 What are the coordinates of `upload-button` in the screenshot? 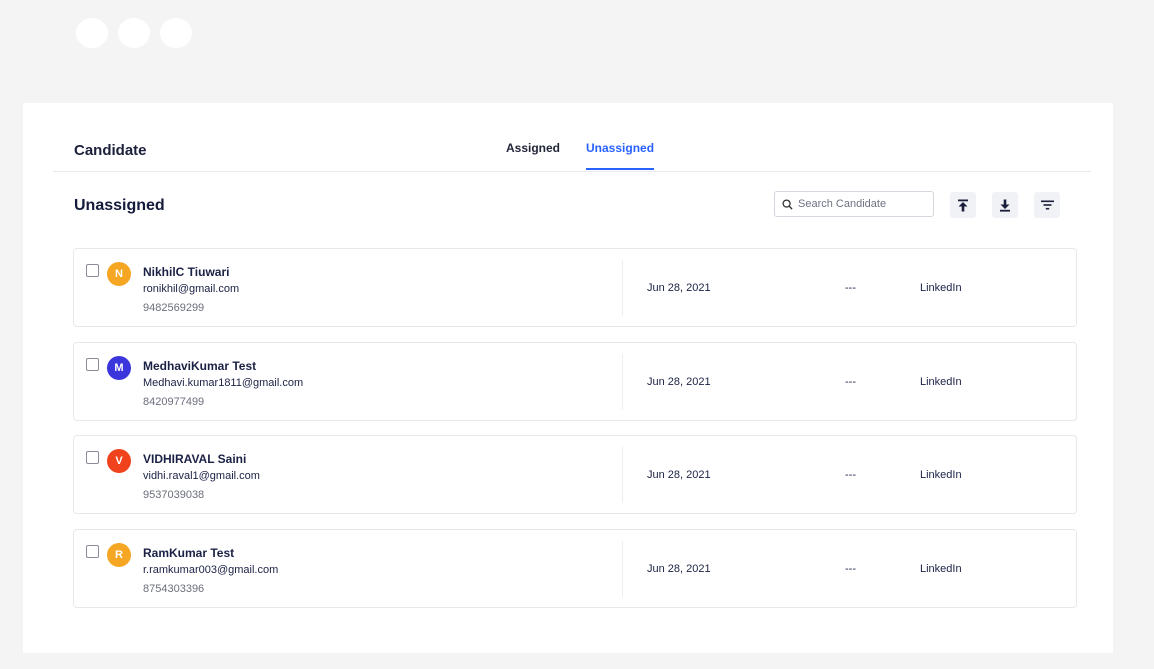 It's located at (963, 205).